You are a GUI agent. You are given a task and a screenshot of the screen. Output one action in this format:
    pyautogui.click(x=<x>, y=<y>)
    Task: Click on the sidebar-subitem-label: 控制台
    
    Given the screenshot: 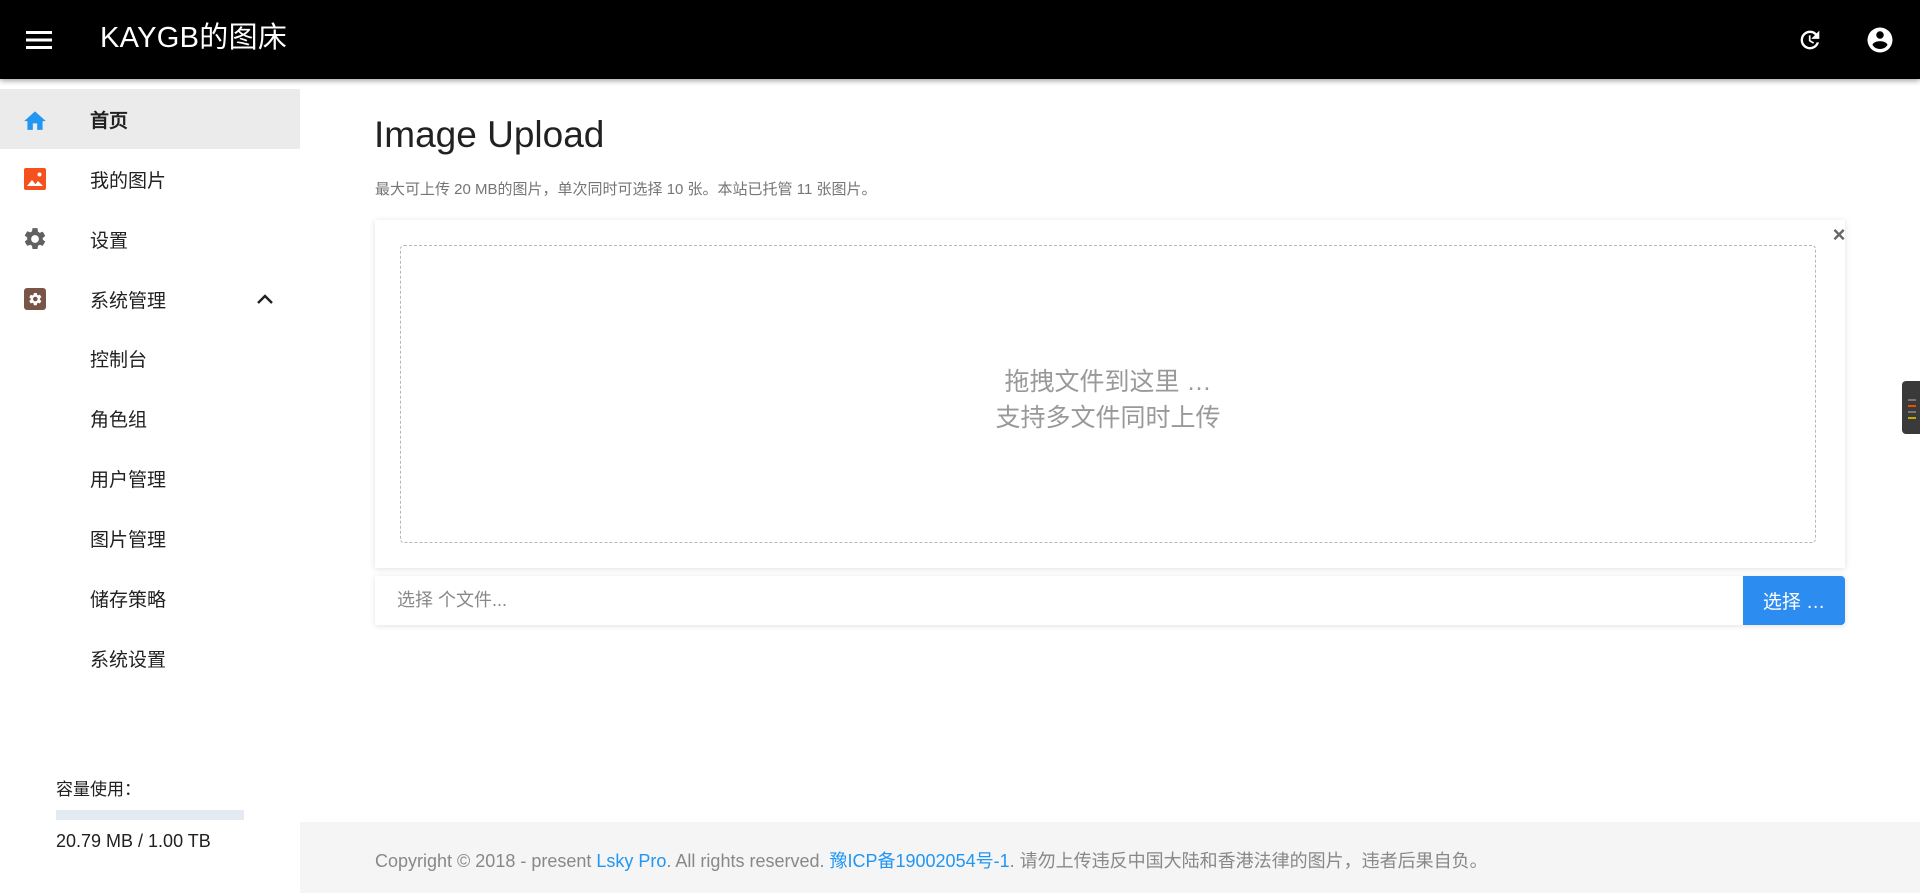 What is the action you would take?
    pyautogui.click(x=119, y=360)
    